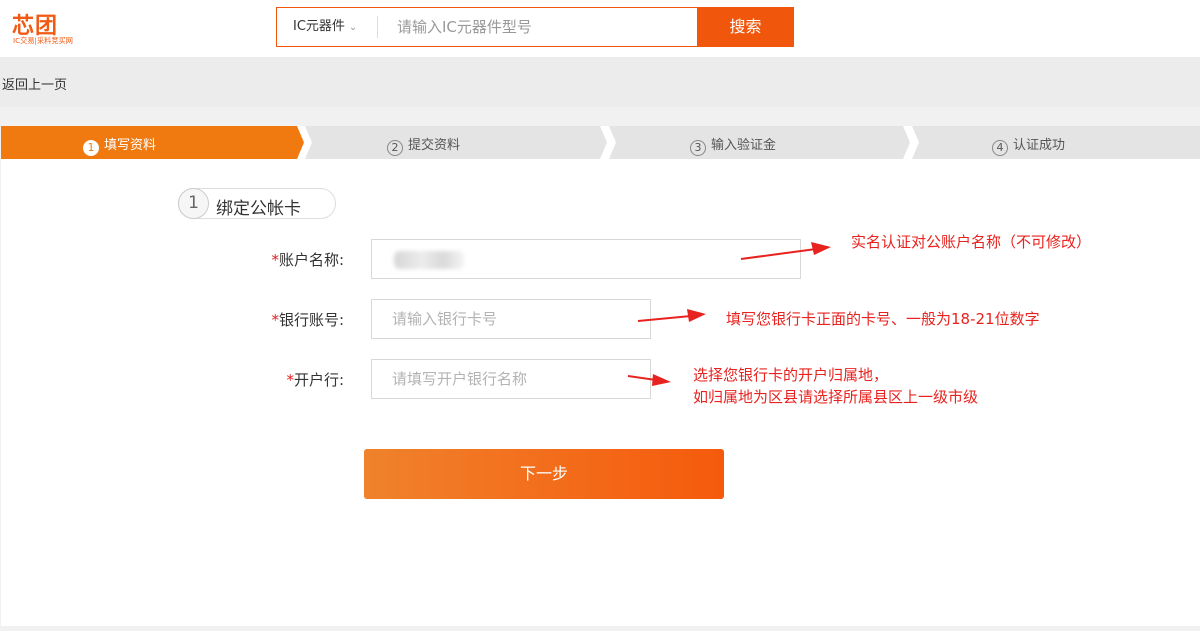  What do you see at coordinates (311, 260) in the screenshot?
I see `account-name-label-text: 账户名称:` at bounding box center [311, 260].